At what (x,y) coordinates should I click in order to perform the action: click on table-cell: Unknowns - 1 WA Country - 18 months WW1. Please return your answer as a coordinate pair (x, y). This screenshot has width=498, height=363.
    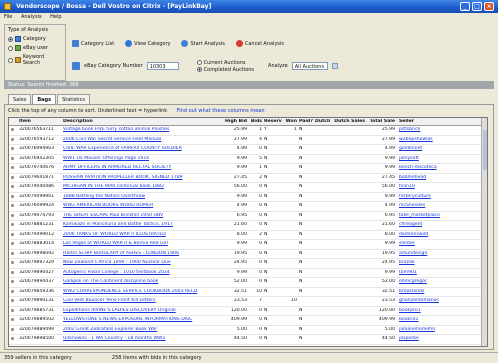
    Looking at the image, I should click on (143, 338).